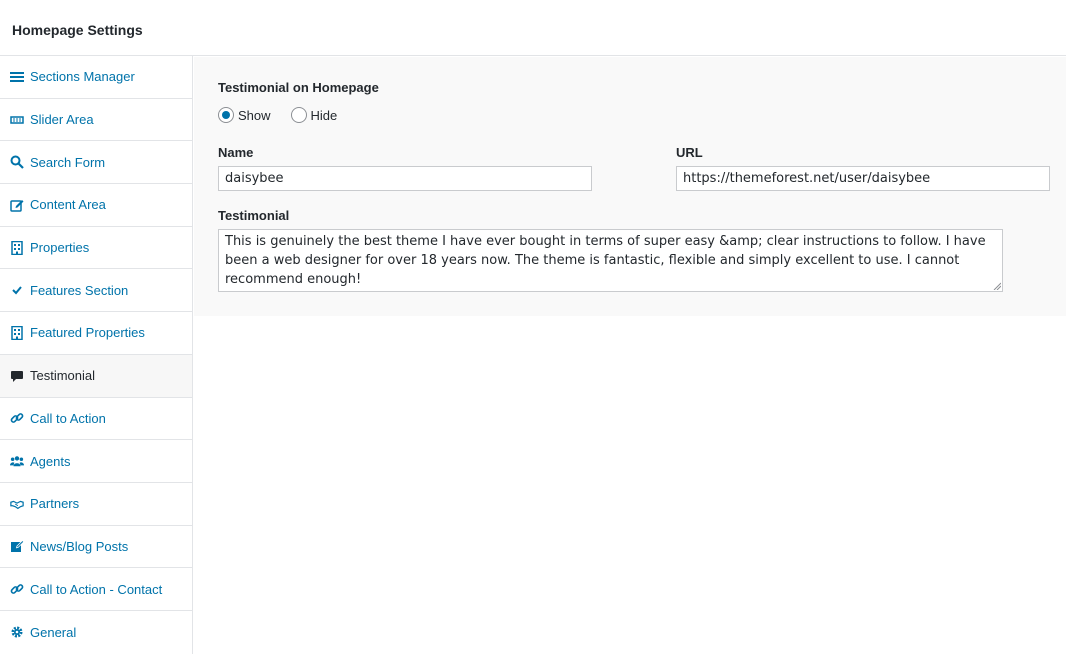  Describe the element at coordinates (68, 418) in the screenshot. I see `sidebar-item-label: Call to Action` at that location.